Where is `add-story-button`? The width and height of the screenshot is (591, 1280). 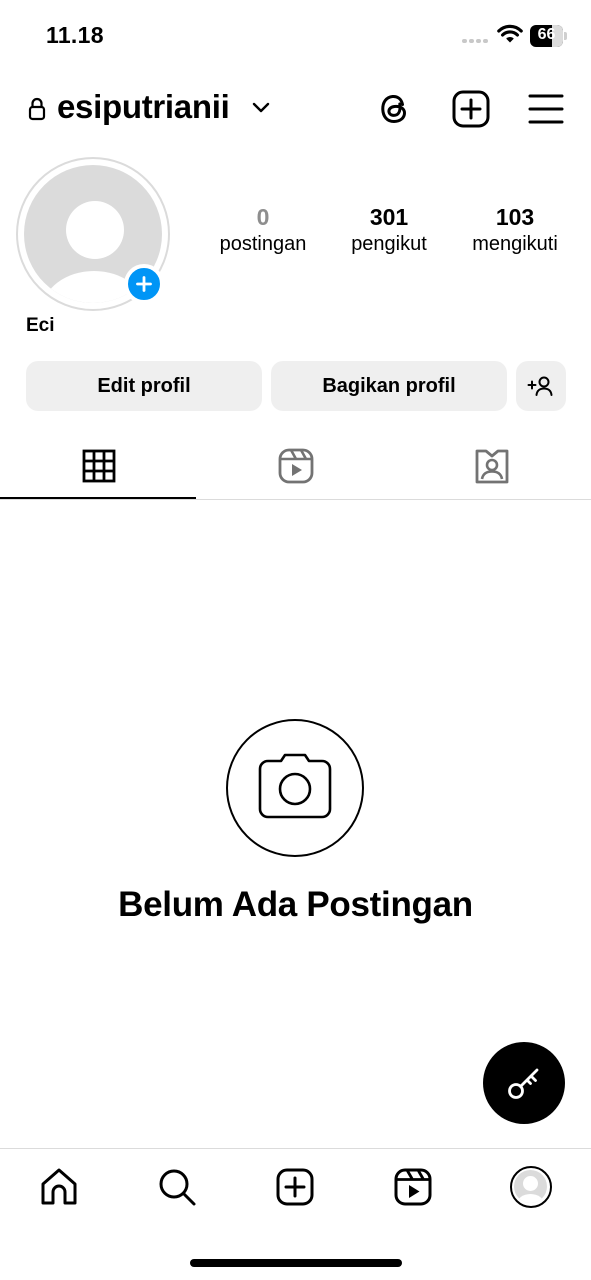
add-story-button is located at coordinates (144, 284).